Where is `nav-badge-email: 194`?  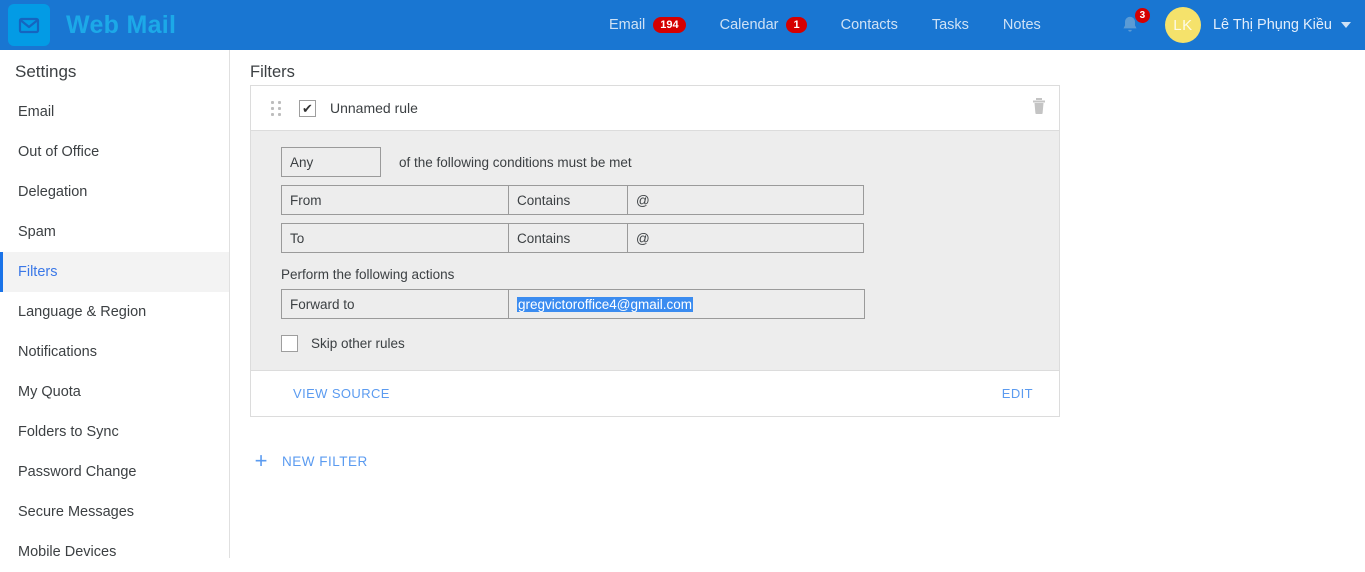 nav-badge-email: 194 is located at coordinates (669, 25).